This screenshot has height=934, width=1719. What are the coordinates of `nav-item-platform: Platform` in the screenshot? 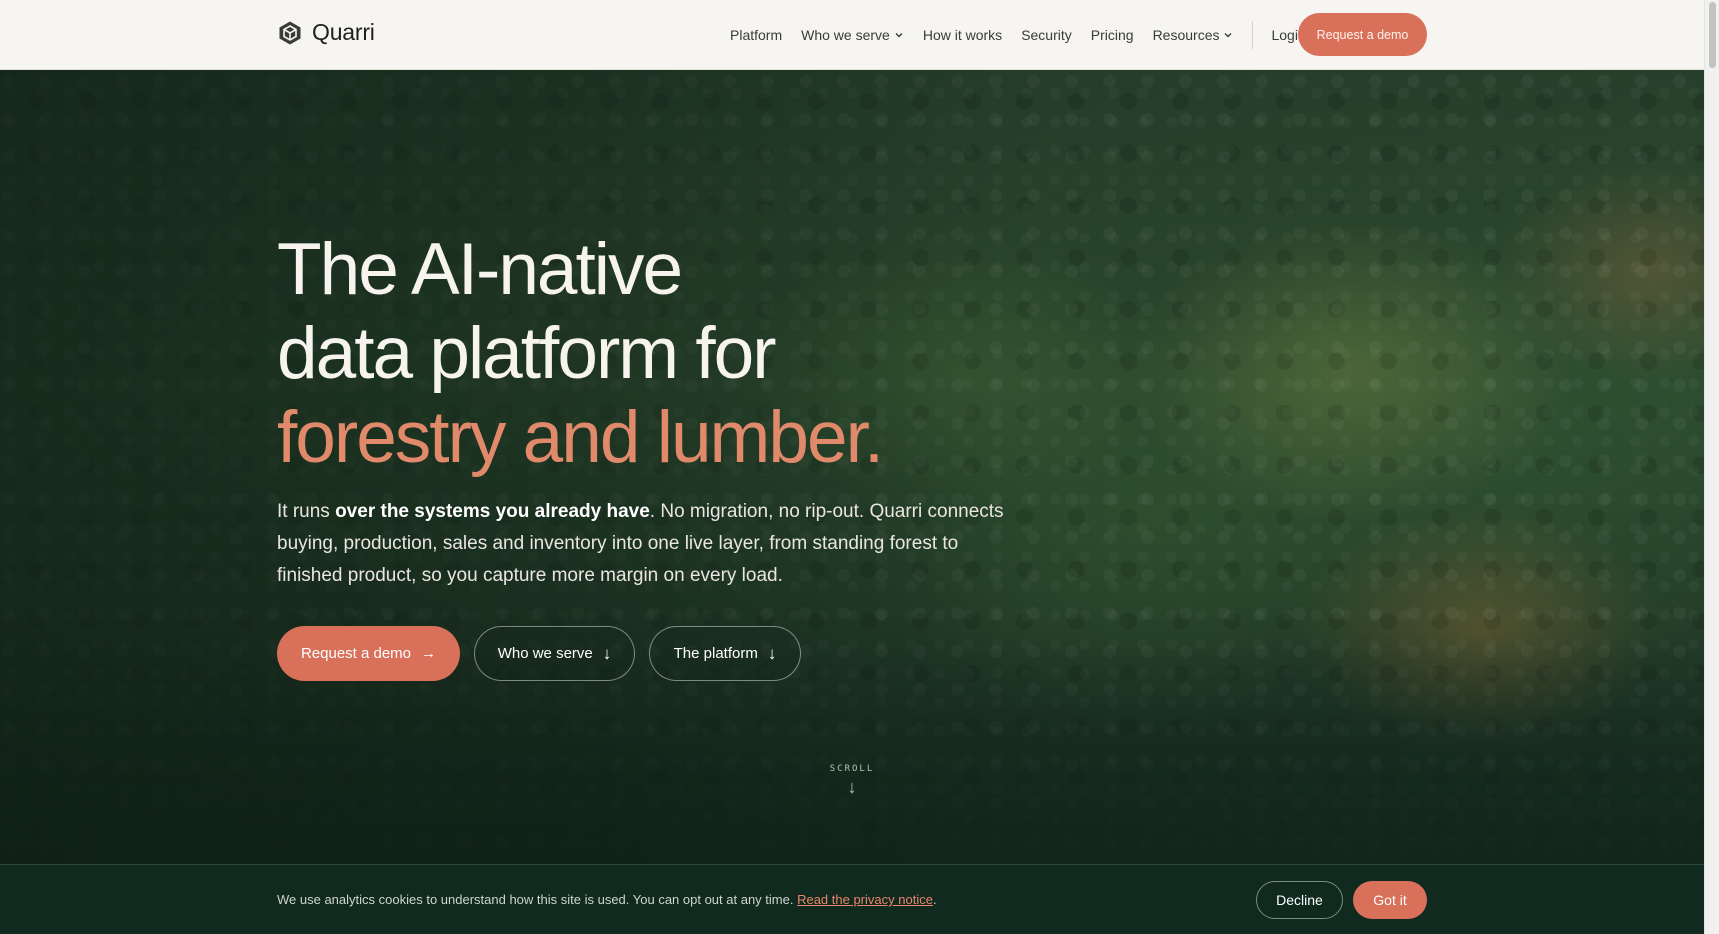 It's located at (756, 35).